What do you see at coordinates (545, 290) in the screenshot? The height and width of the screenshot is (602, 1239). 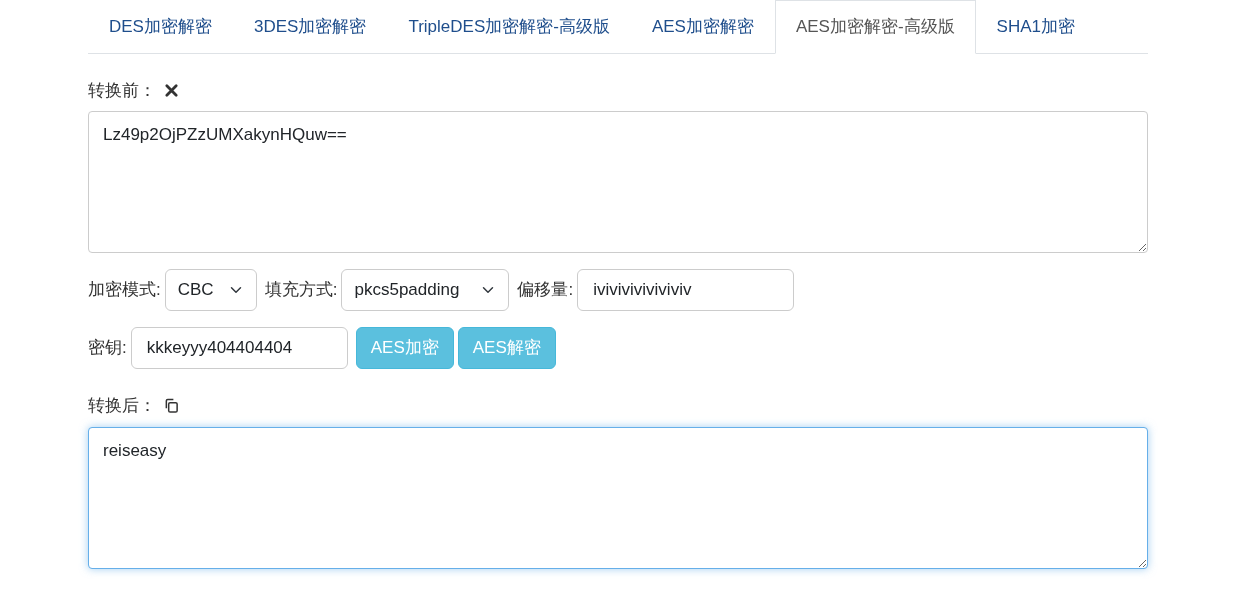 I see `field-label: 偏移量:` at bounding box center [545, 290].